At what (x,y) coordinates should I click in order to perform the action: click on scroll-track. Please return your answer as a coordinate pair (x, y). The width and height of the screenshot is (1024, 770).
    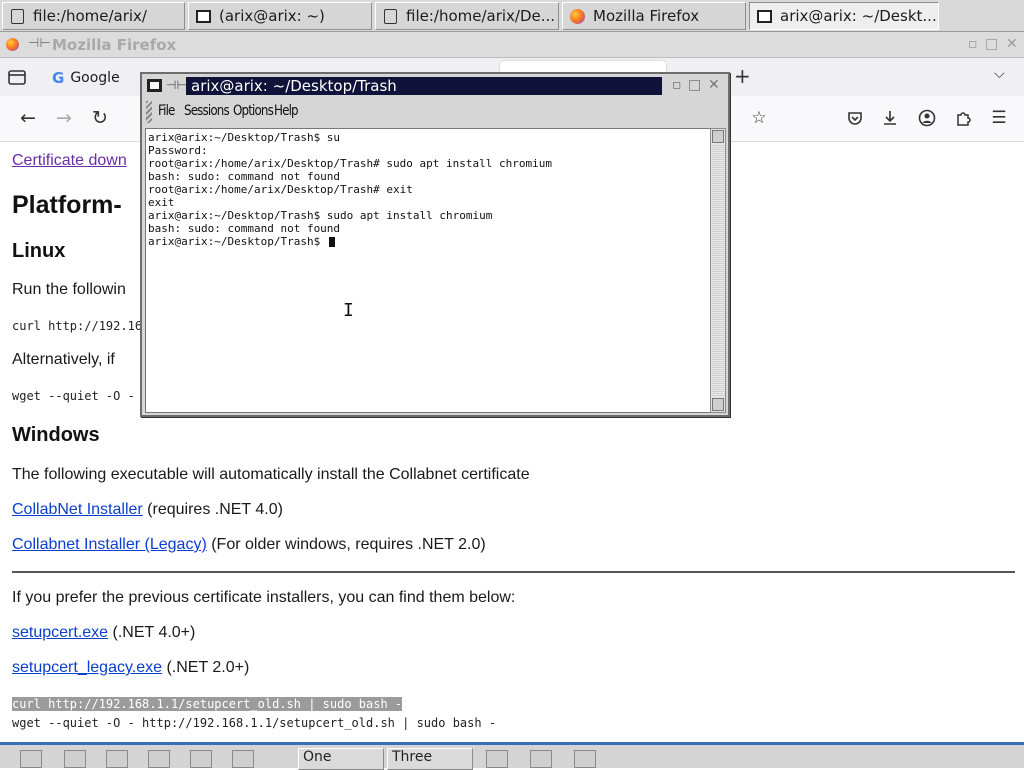
    Looking at the image, I should click on (718, 270).